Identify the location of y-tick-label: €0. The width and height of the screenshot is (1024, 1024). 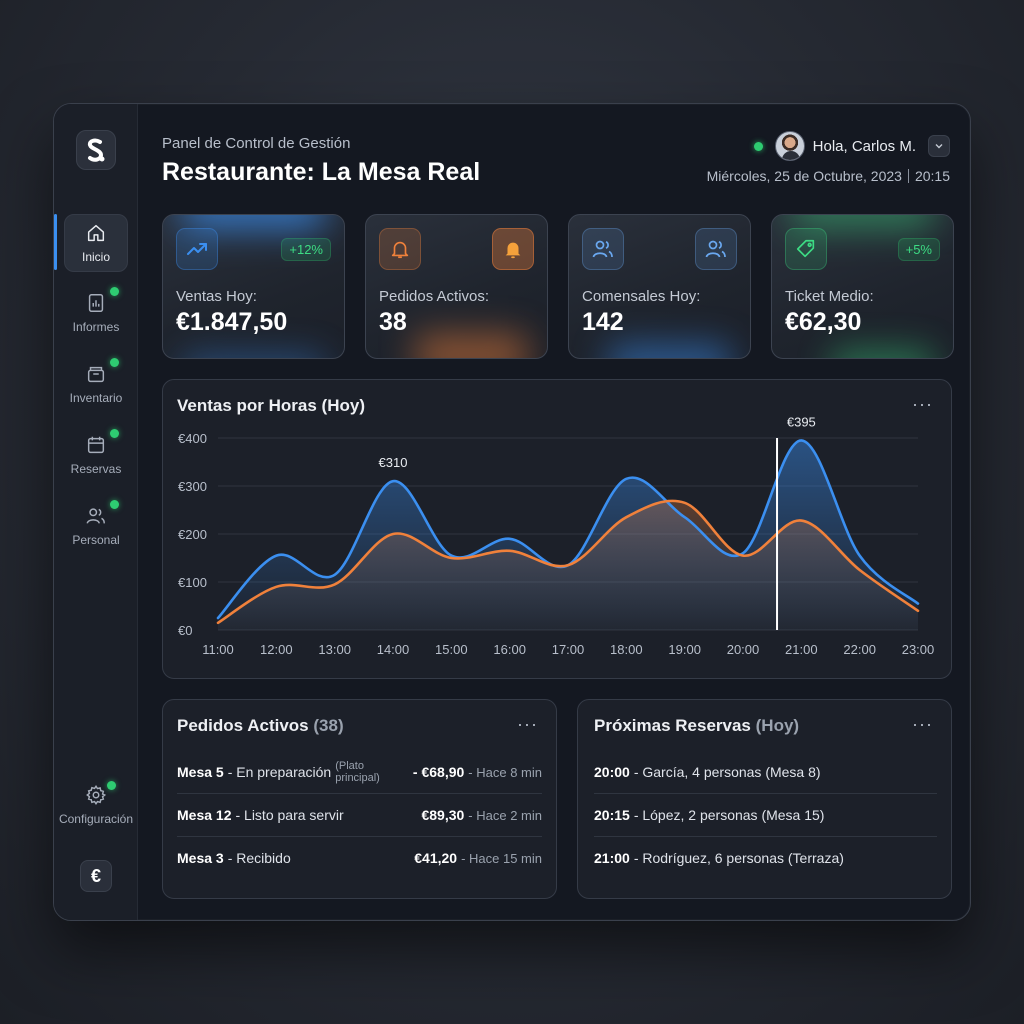
(185, 630).